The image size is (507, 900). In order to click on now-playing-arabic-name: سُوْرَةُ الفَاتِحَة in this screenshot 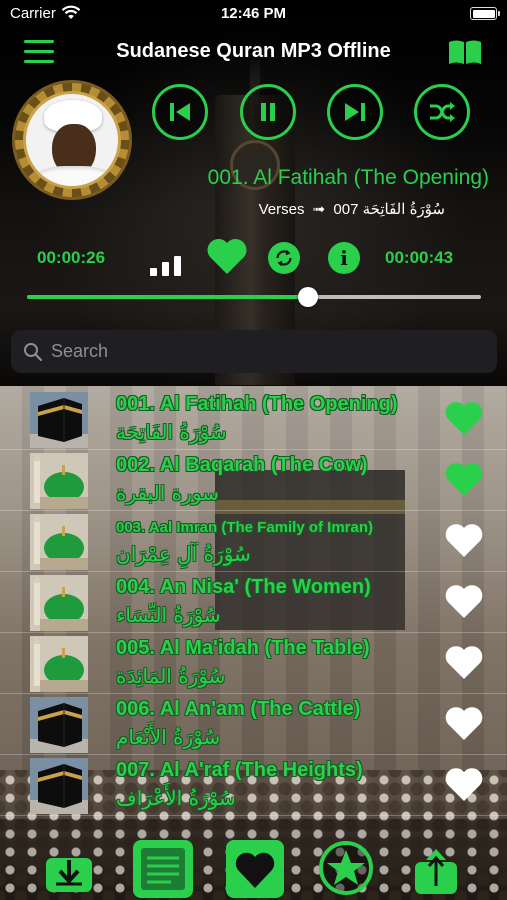, I will do `click(403, 209)`.